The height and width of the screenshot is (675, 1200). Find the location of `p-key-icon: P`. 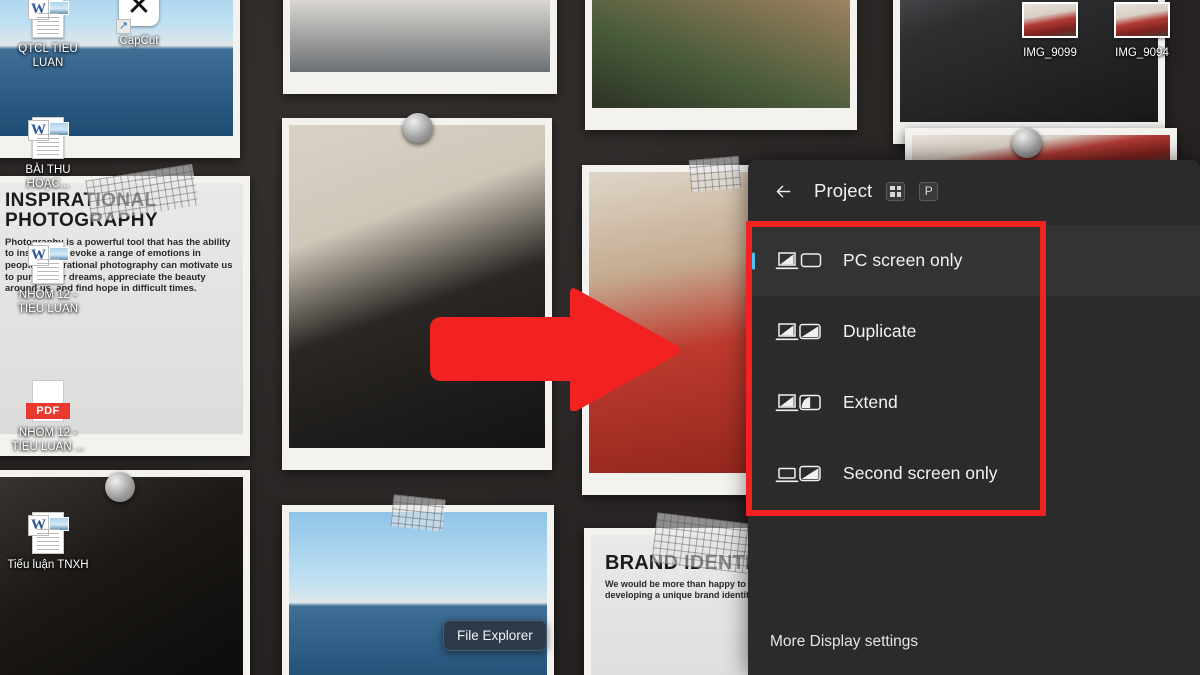

p-key-icon: P is located at coordinates (929, 191).